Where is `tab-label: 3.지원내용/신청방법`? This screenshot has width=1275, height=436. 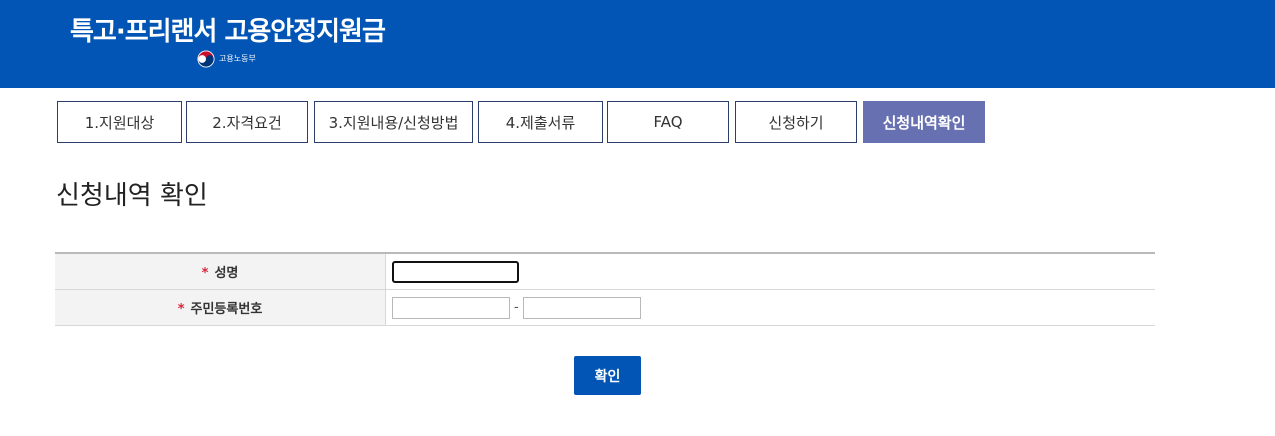
tab-label: 3.지원내용/신청방법 is located at coordinates (393, 122).